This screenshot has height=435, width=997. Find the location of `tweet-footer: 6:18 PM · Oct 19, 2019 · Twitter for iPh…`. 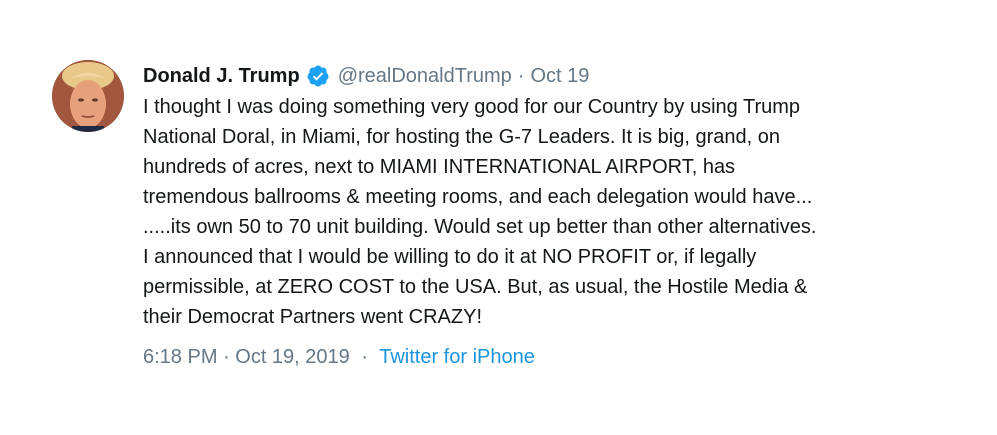

tweet-footer: 6:18 PM · Oct 19, 2019 · Twitter for iPh… is located at coordinates (543, 357).